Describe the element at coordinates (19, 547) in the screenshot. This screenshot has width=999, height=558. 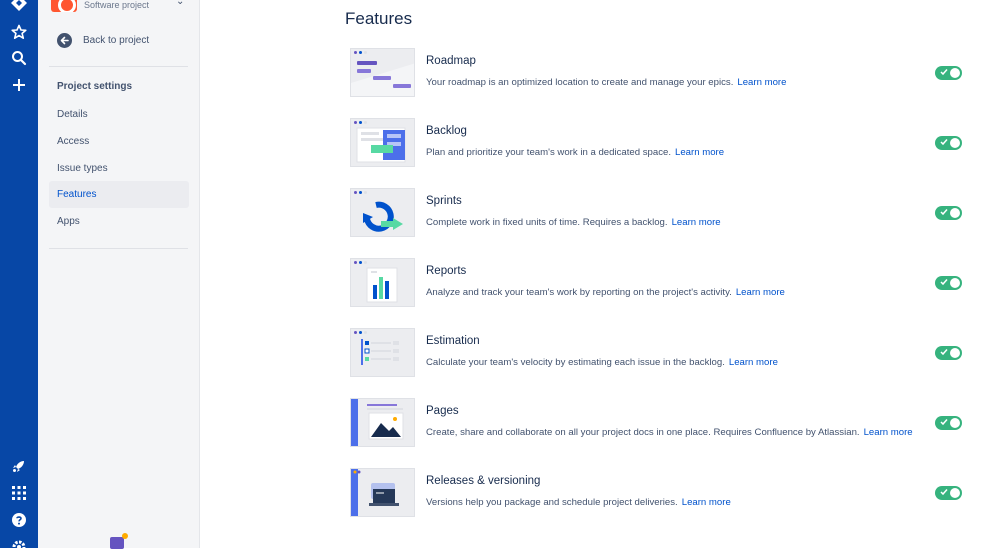
I see `settings-icon` at that location.